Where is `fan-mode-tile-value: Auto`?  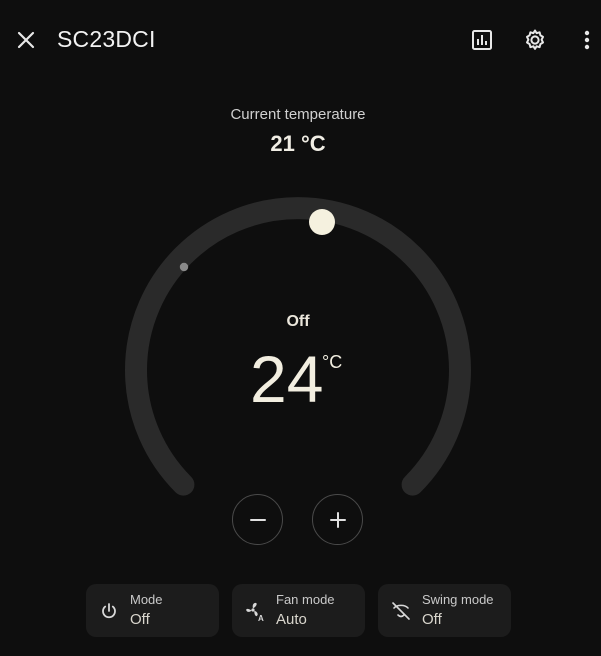 fan-mode-tile-value: Auto is located at coordinates (291, 619).